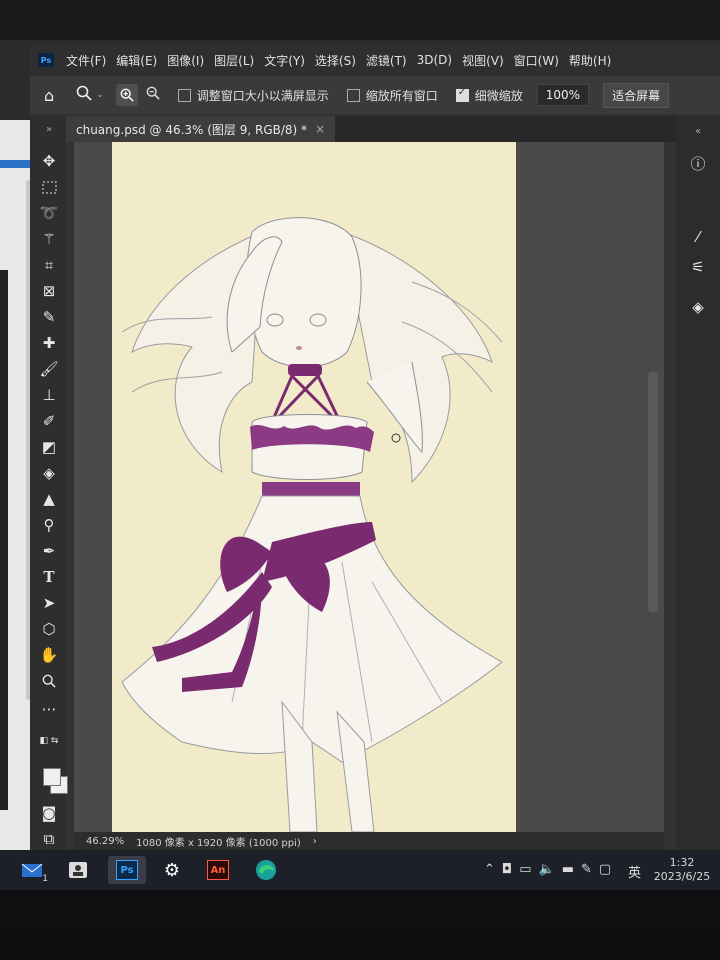 The width and height of the screenshot is (720, 960). Describe the element at coordinates (126, 95) in the screenshot. I see `zoom-in-button` at that location.